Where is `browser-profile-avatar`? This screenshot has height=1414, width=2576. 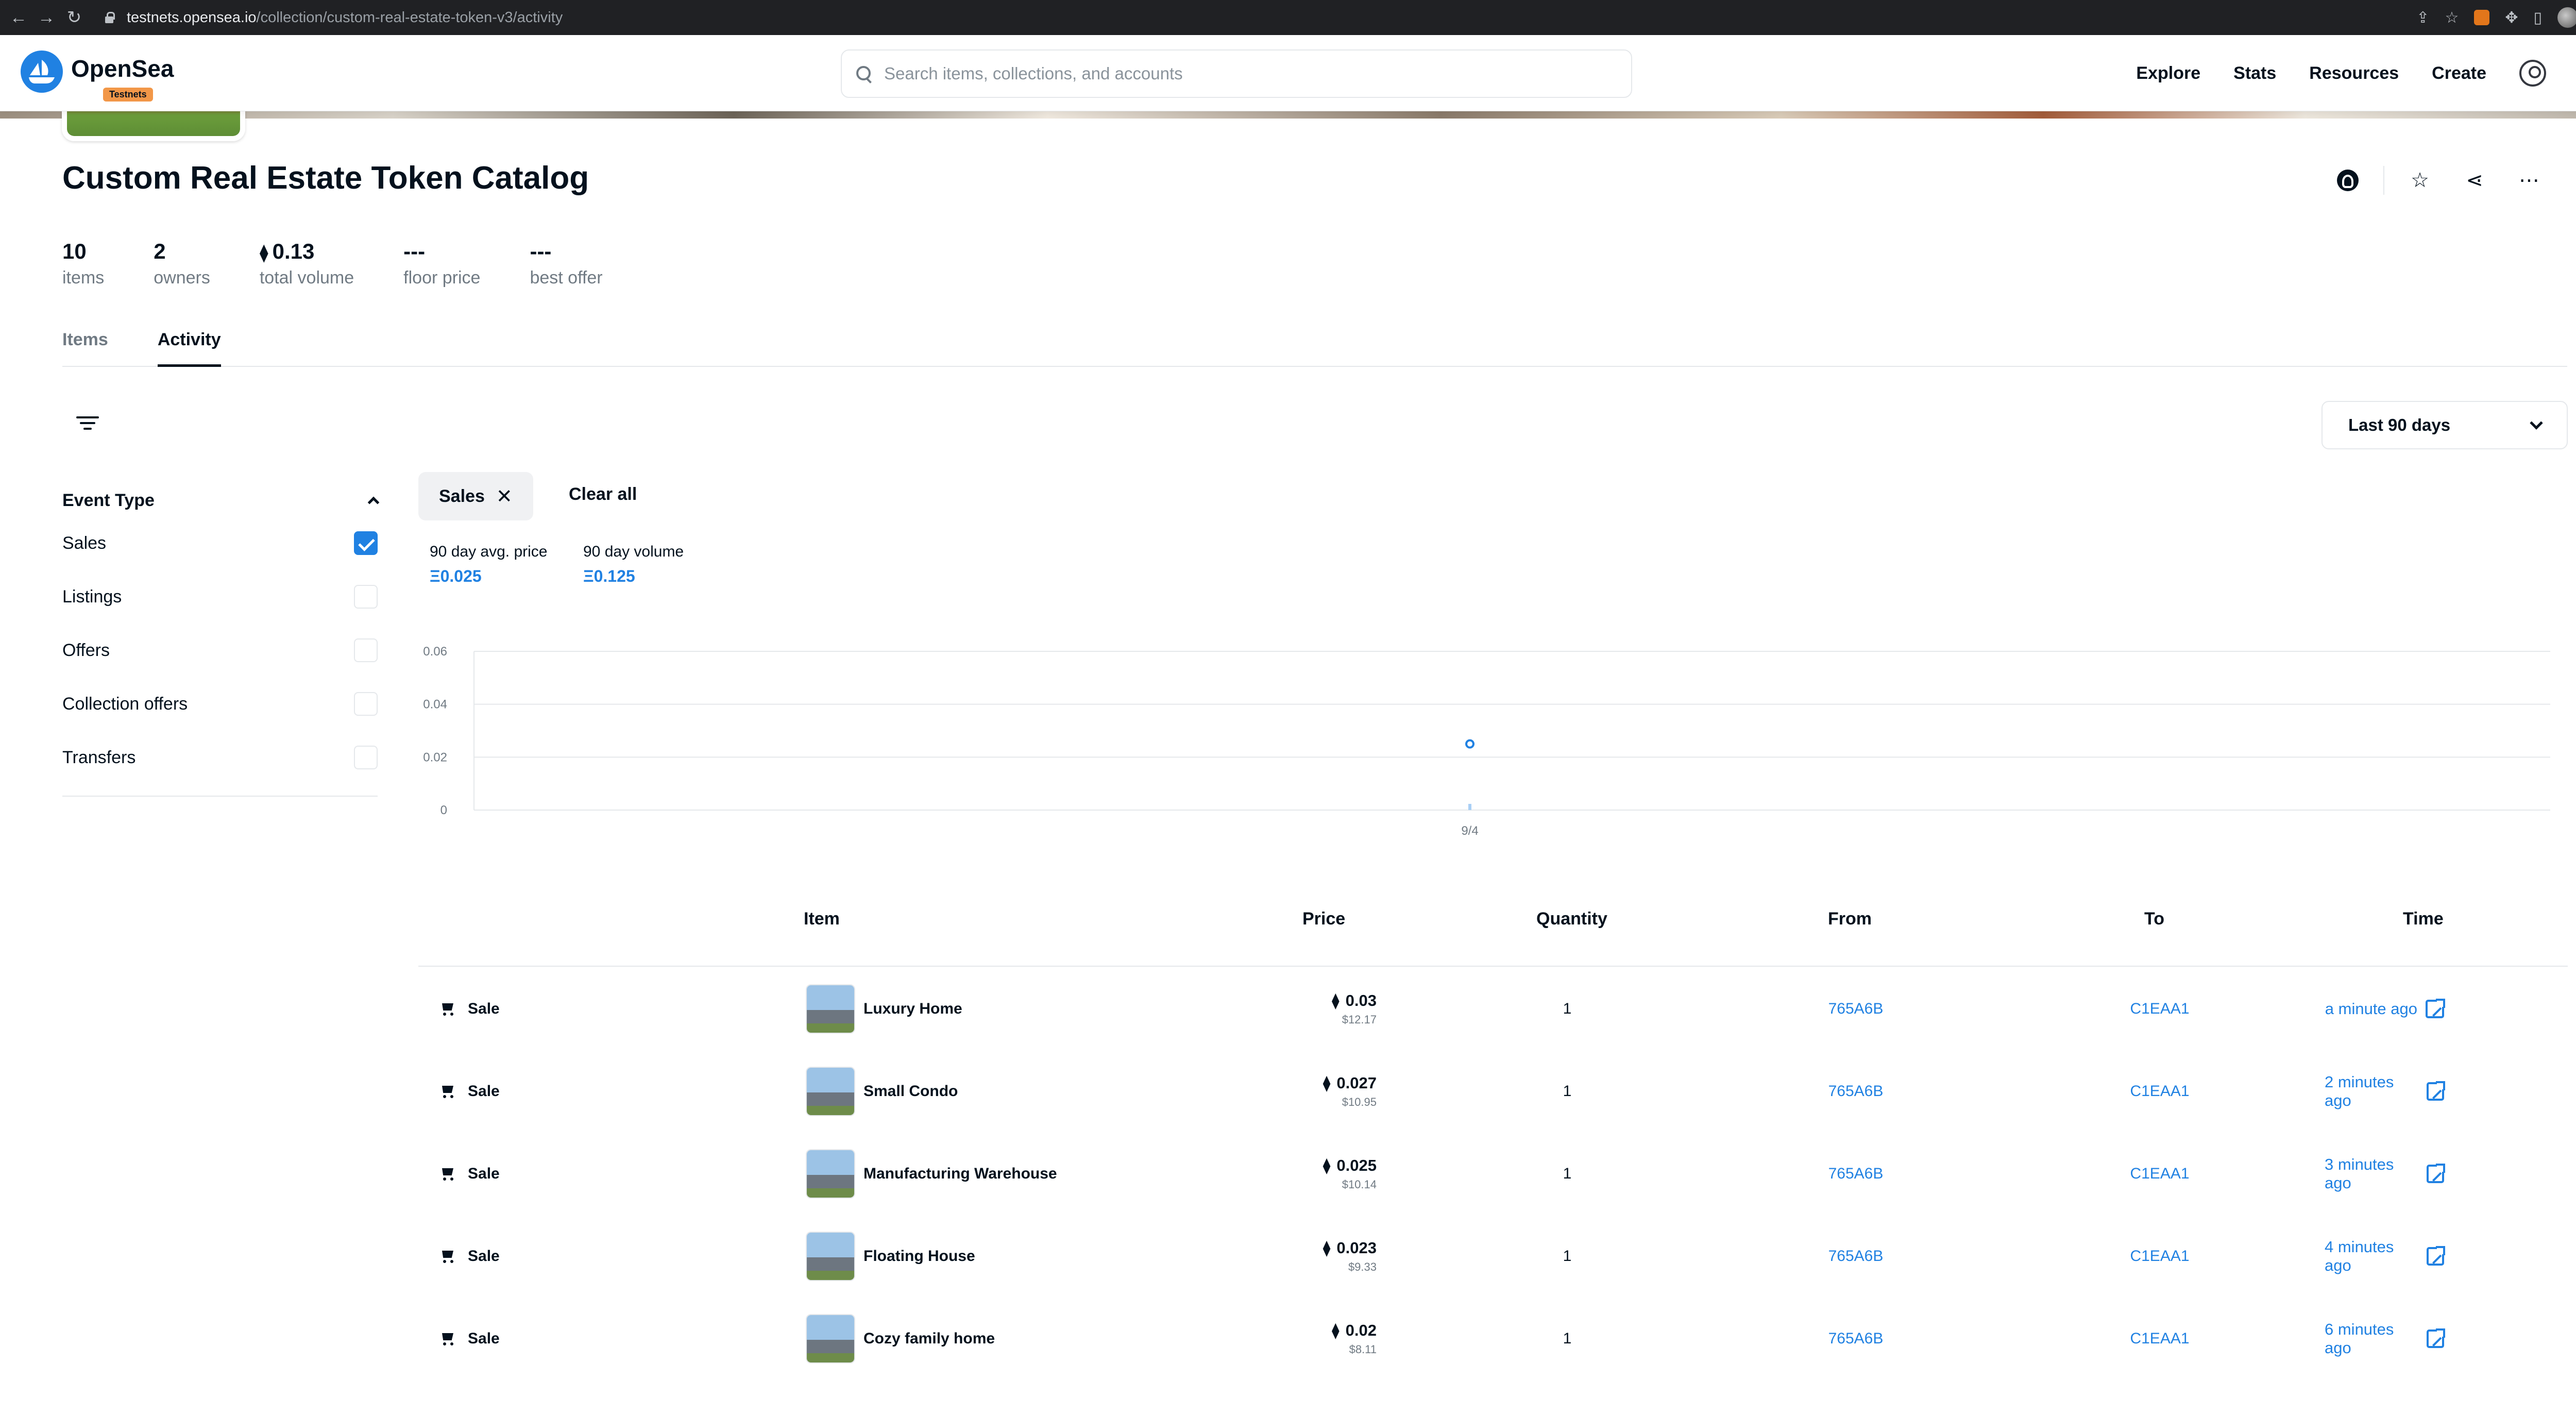
browser-profile-avatar is located at coordinates (2566, 17).